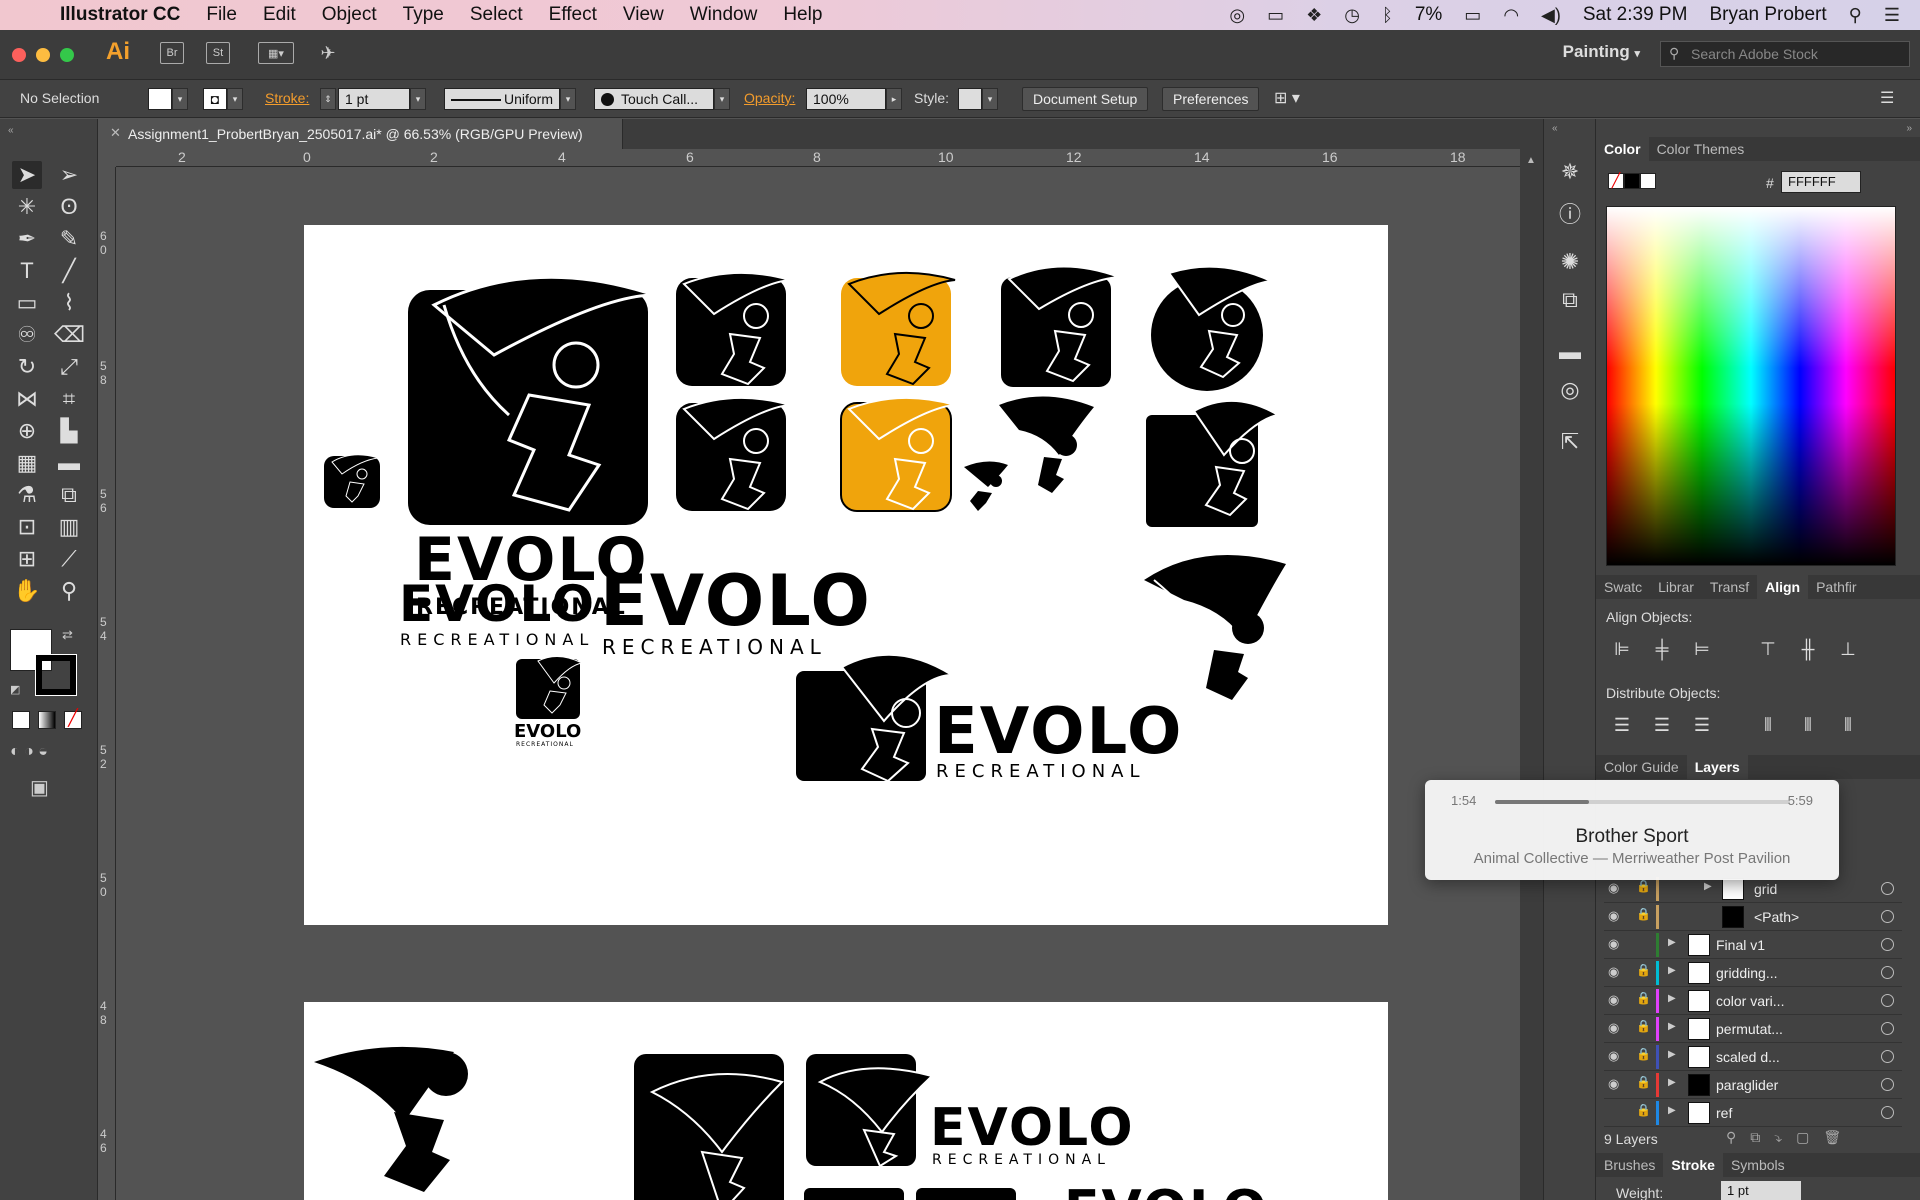 The height and width of the screenshot is (1200, 1920). I want to click on tab-align: Align, so click(1783, 587).